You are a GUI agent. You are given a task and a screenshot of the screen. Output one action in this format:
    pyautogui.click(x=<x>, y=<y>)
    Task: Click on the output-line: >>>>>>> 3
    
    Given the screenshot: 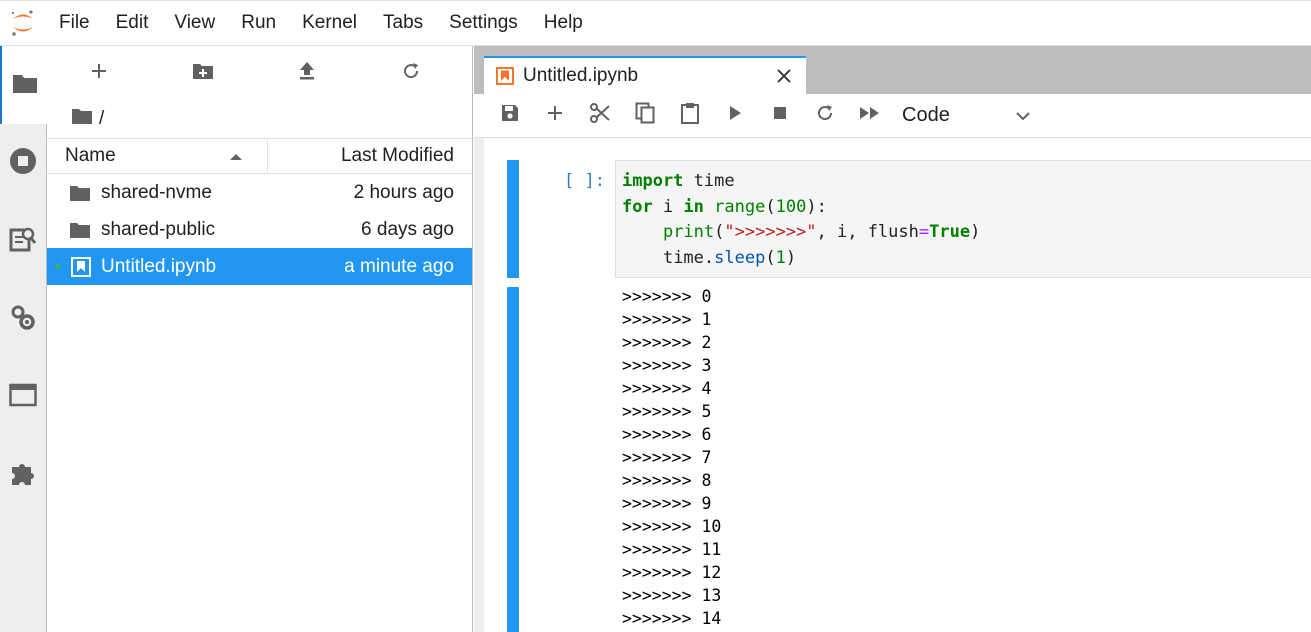 What is the action you would take?
    pyautogui.click(x=667, y=365)
    